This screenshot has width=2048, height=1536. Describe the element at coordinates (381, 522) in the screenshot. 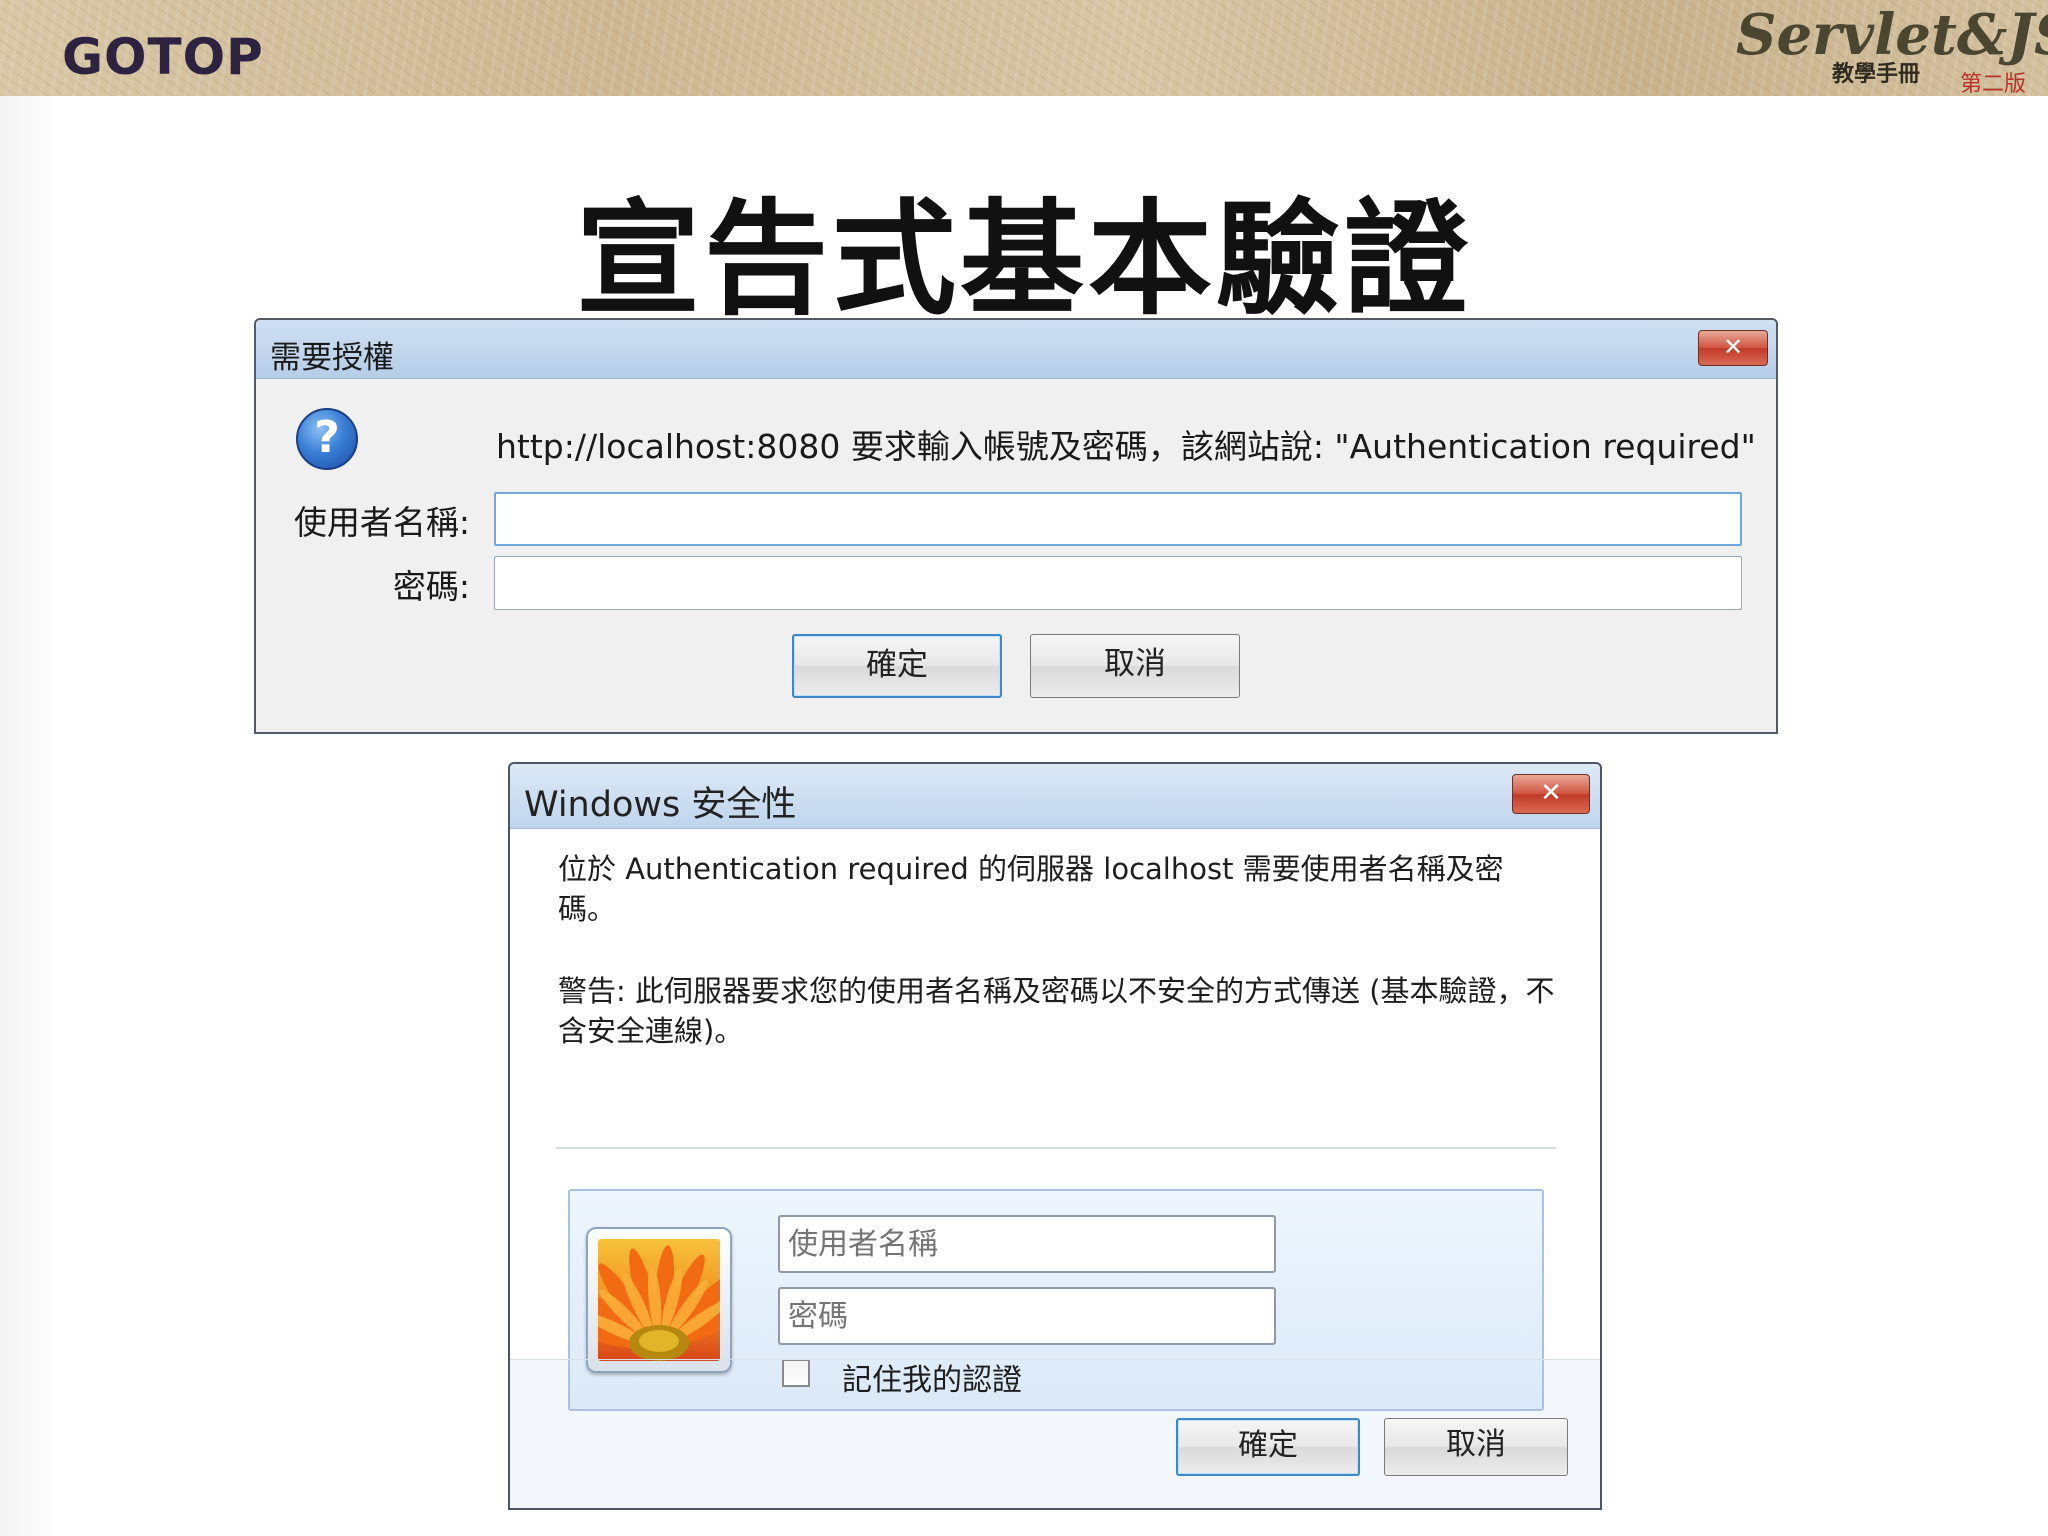

I see `username-label: 使用者名稱:` at that location.